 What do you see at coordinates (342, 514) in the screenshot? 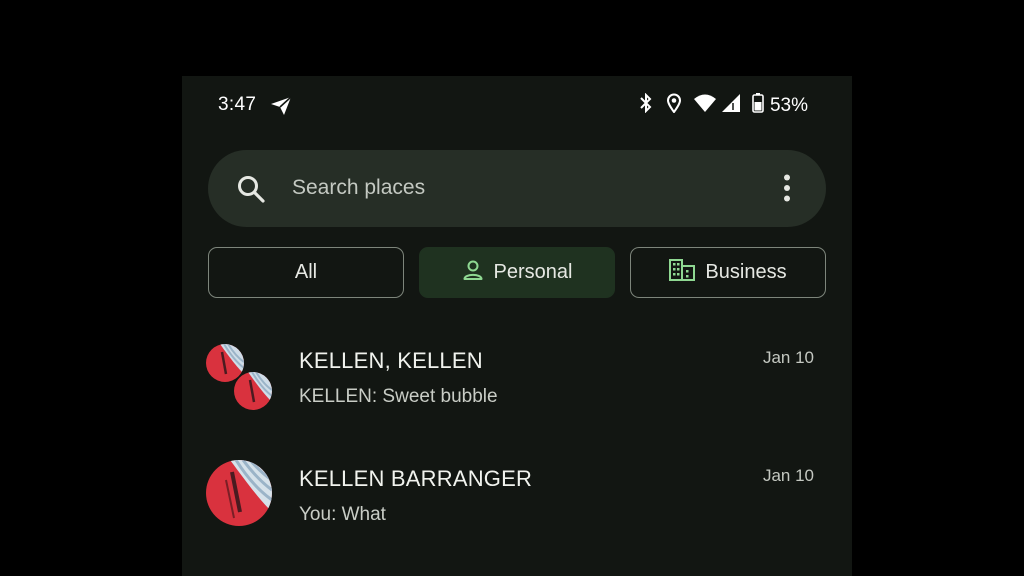
I see `conversation-preview: You: What` at bounding box center [342, 514].